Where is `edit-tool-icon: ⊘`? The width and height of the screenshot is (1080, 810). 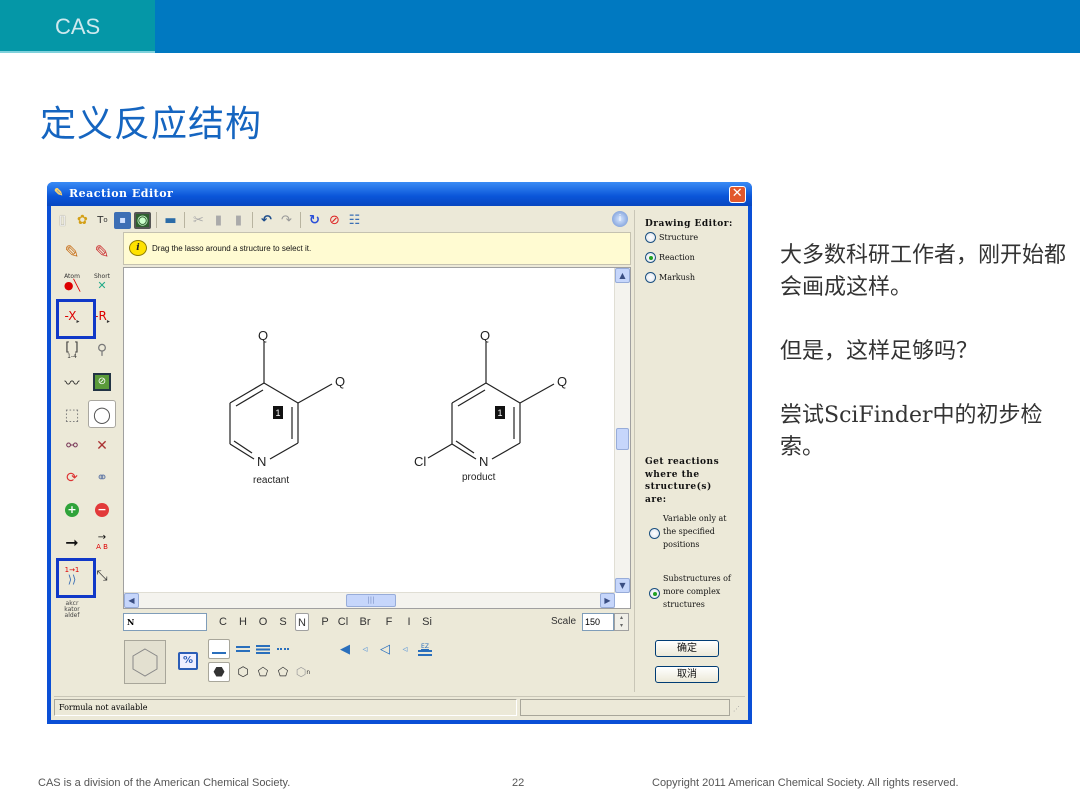 edit-tool-icon: ⊘ is located at coordinates (102, 382).